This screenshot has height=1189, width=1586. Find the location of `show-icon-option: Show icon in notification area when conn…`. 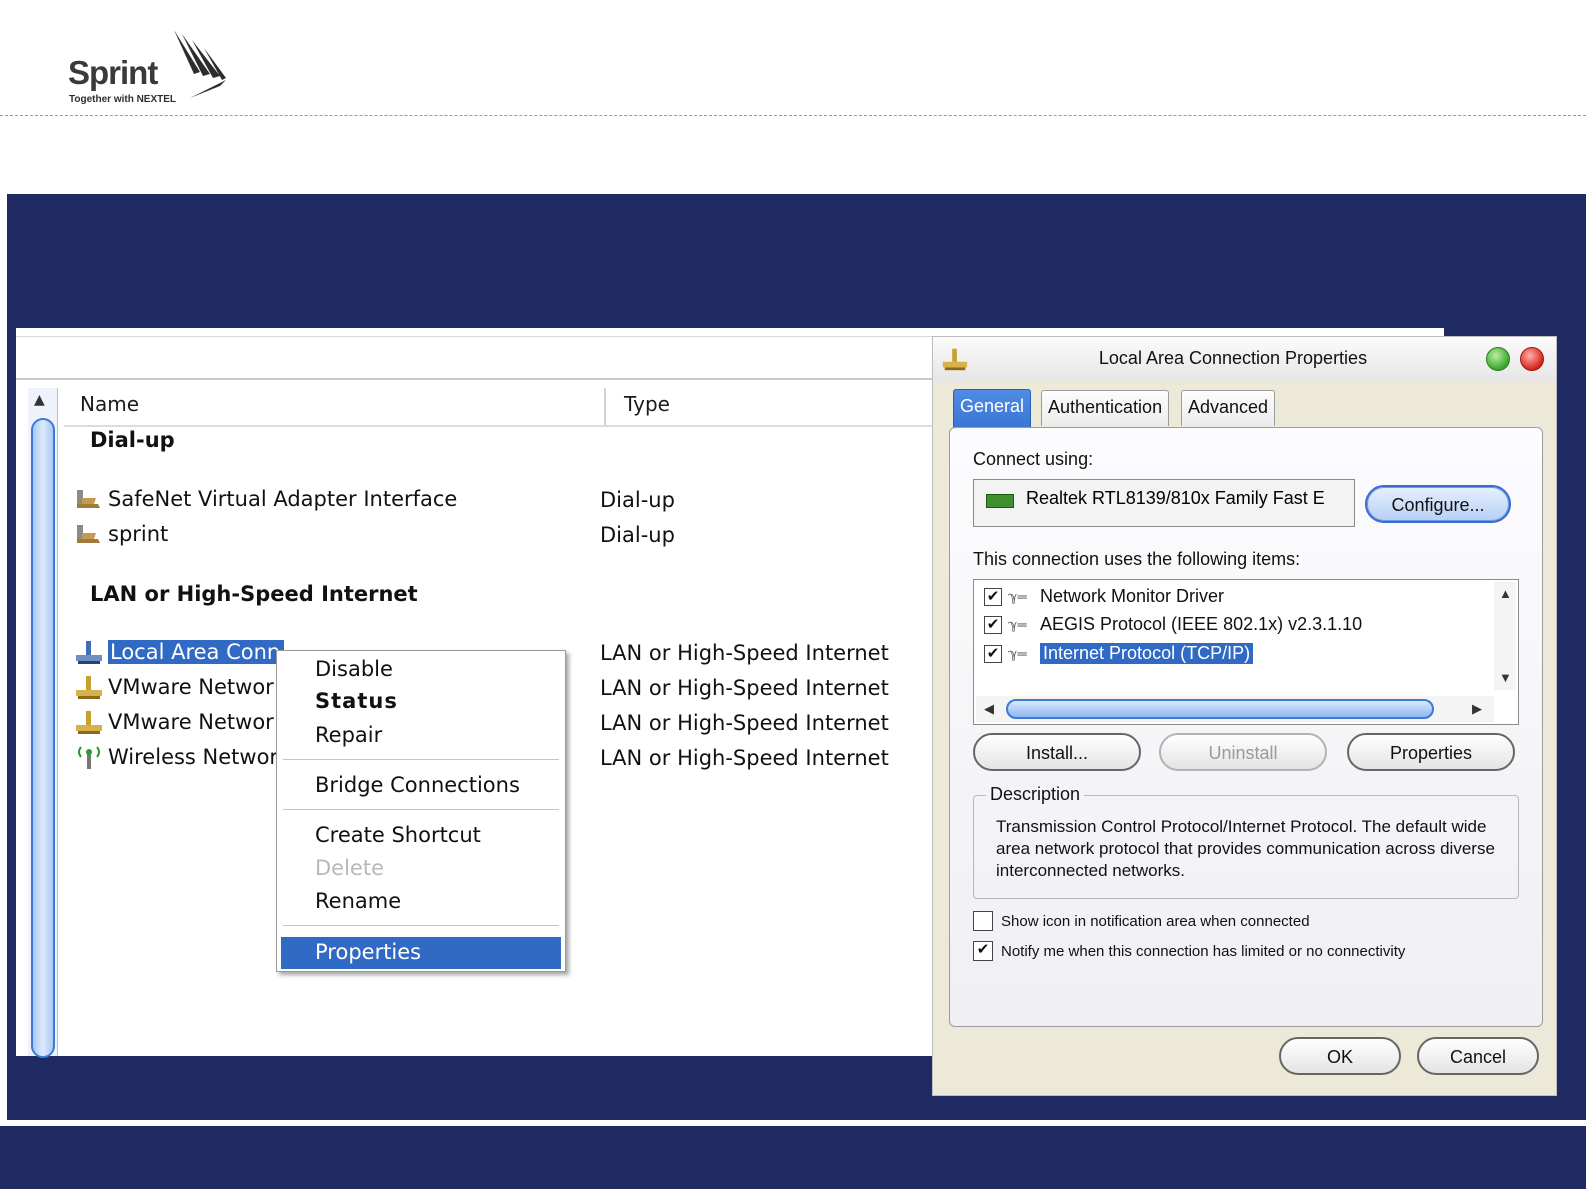

show-icon-option: Show icon in notification area when conn… is located at coordinates (1141, 921).